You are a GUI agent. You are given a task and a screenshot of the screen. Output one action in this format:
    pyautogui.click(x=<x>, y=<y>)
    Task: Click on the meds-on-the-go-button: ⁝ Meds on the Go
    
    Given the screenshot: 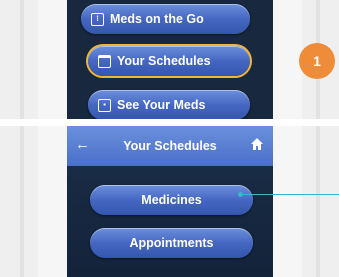 What is the action you would take?
    pyautogui.click(x=165, y=19)
    